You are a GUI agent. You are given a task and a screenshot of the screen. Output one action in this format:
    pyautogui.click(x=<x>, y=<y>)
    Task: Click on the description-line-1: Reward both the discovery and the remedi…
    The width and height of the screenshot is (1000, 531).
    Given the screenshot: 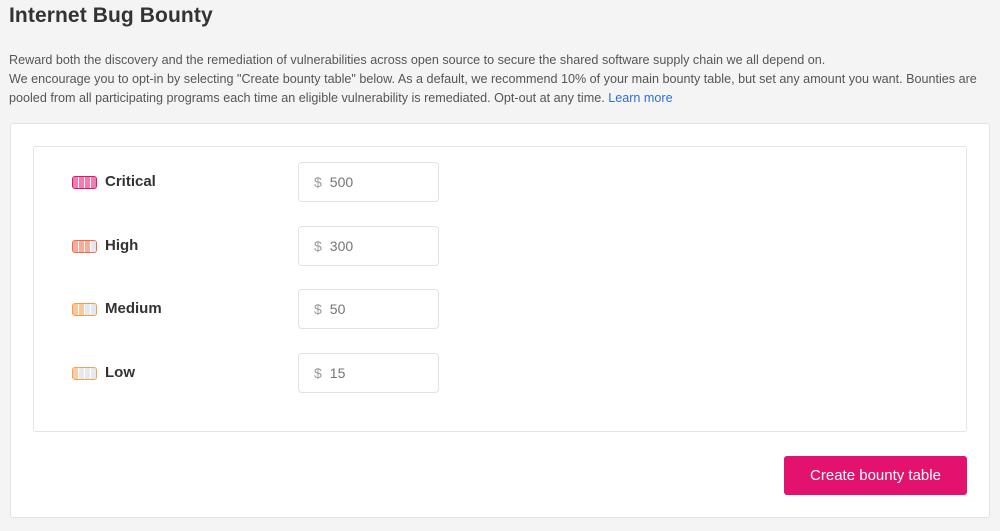 What is the action you would take?
    pyautogui.click(x=417, y=60)
    